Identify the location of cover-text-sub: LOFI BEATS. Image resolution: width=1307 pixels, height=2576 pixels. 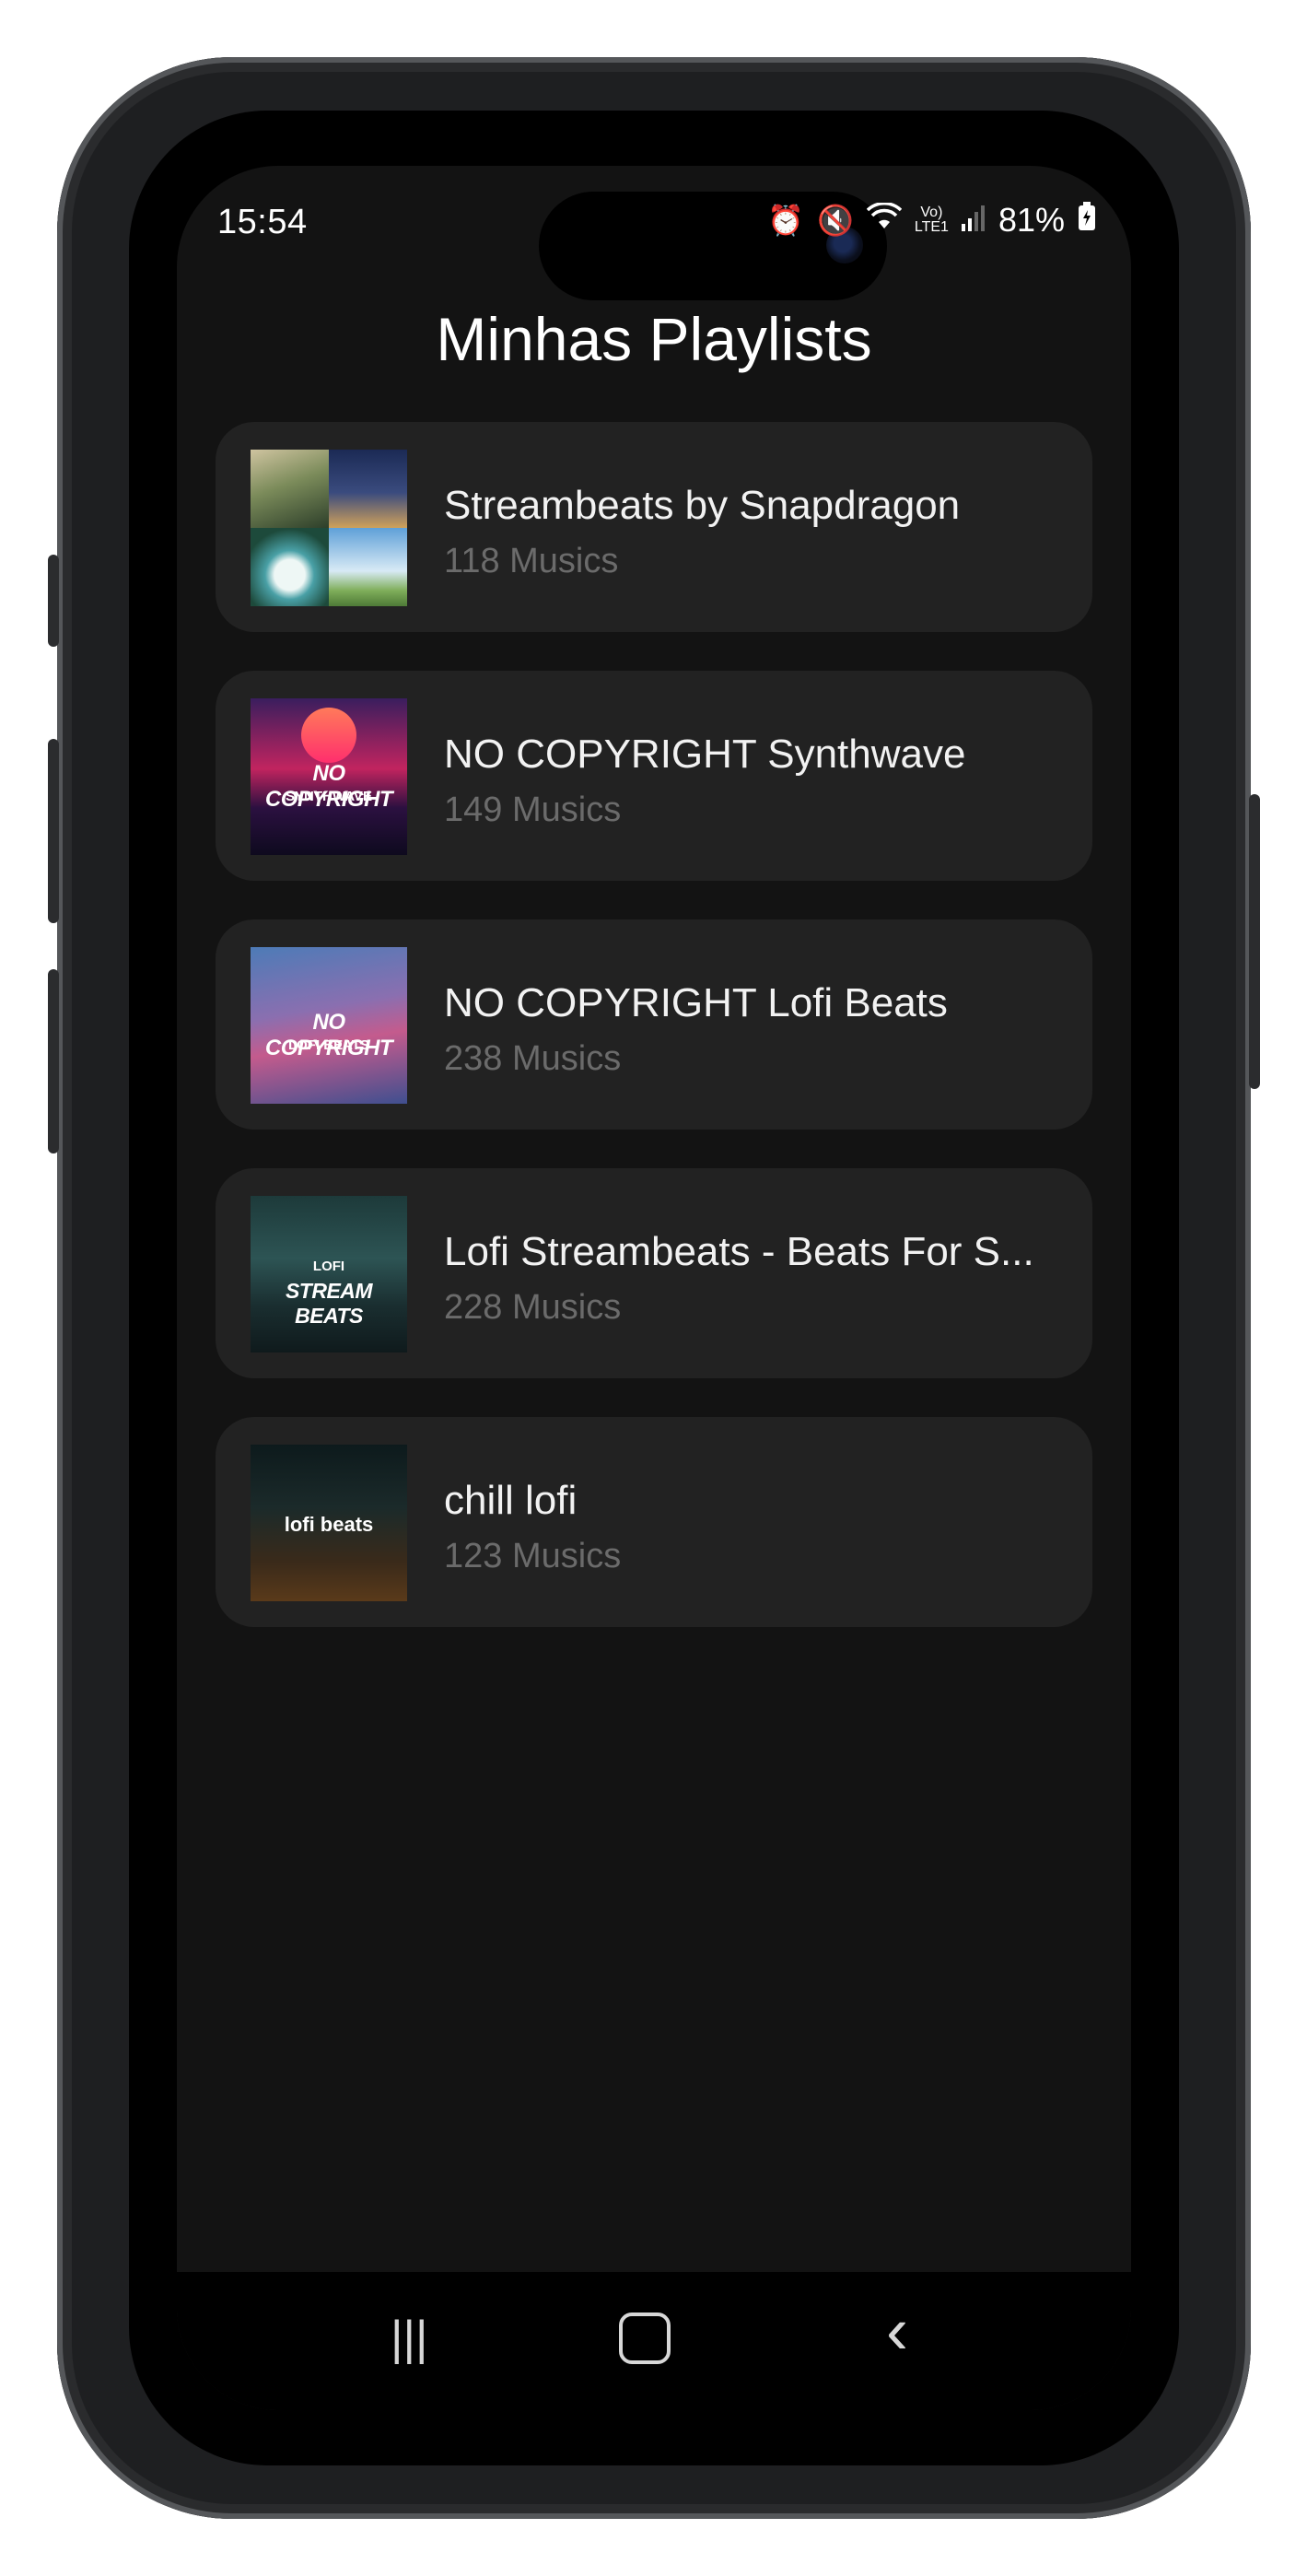
(329, 1045).